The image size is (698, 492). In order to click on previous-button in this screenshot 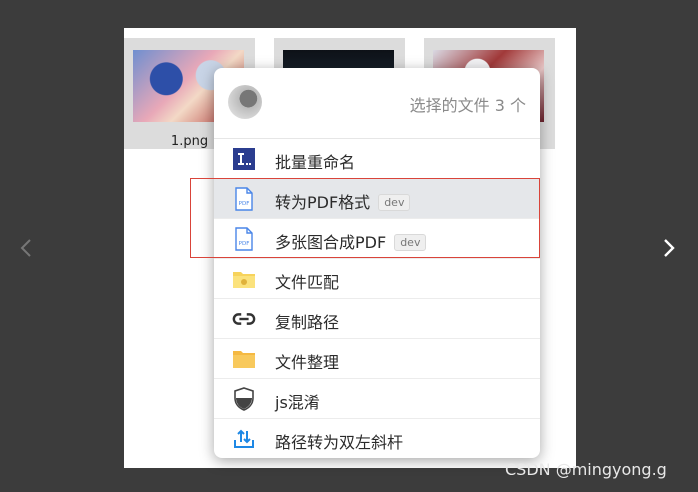, I will do `click(26, 248)`.